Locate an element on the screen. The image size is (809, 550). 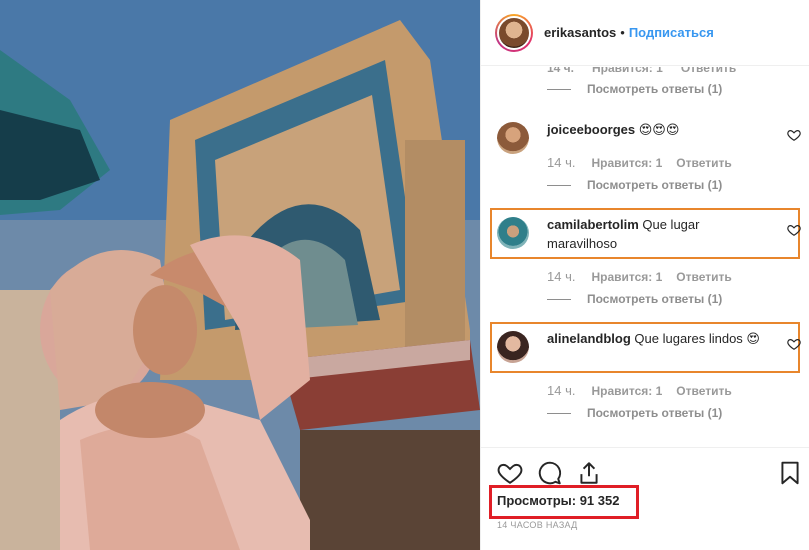
comment-body: Que lugares lindos 😍 is located at coordinates (695, 338).